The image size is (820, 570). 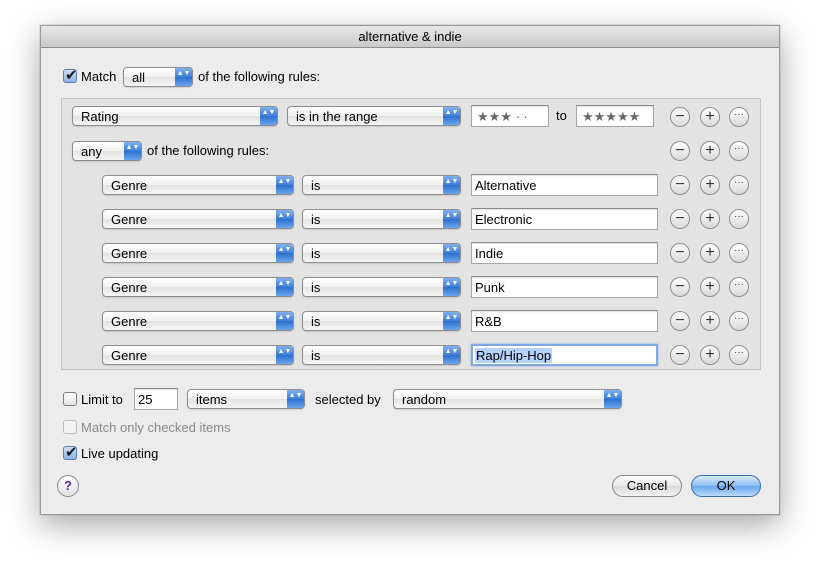 What do you see at coordinates (70, 452) in the screenshot?
I see `live-updating-checkbox: ✔` at bounding box center [70, 452].